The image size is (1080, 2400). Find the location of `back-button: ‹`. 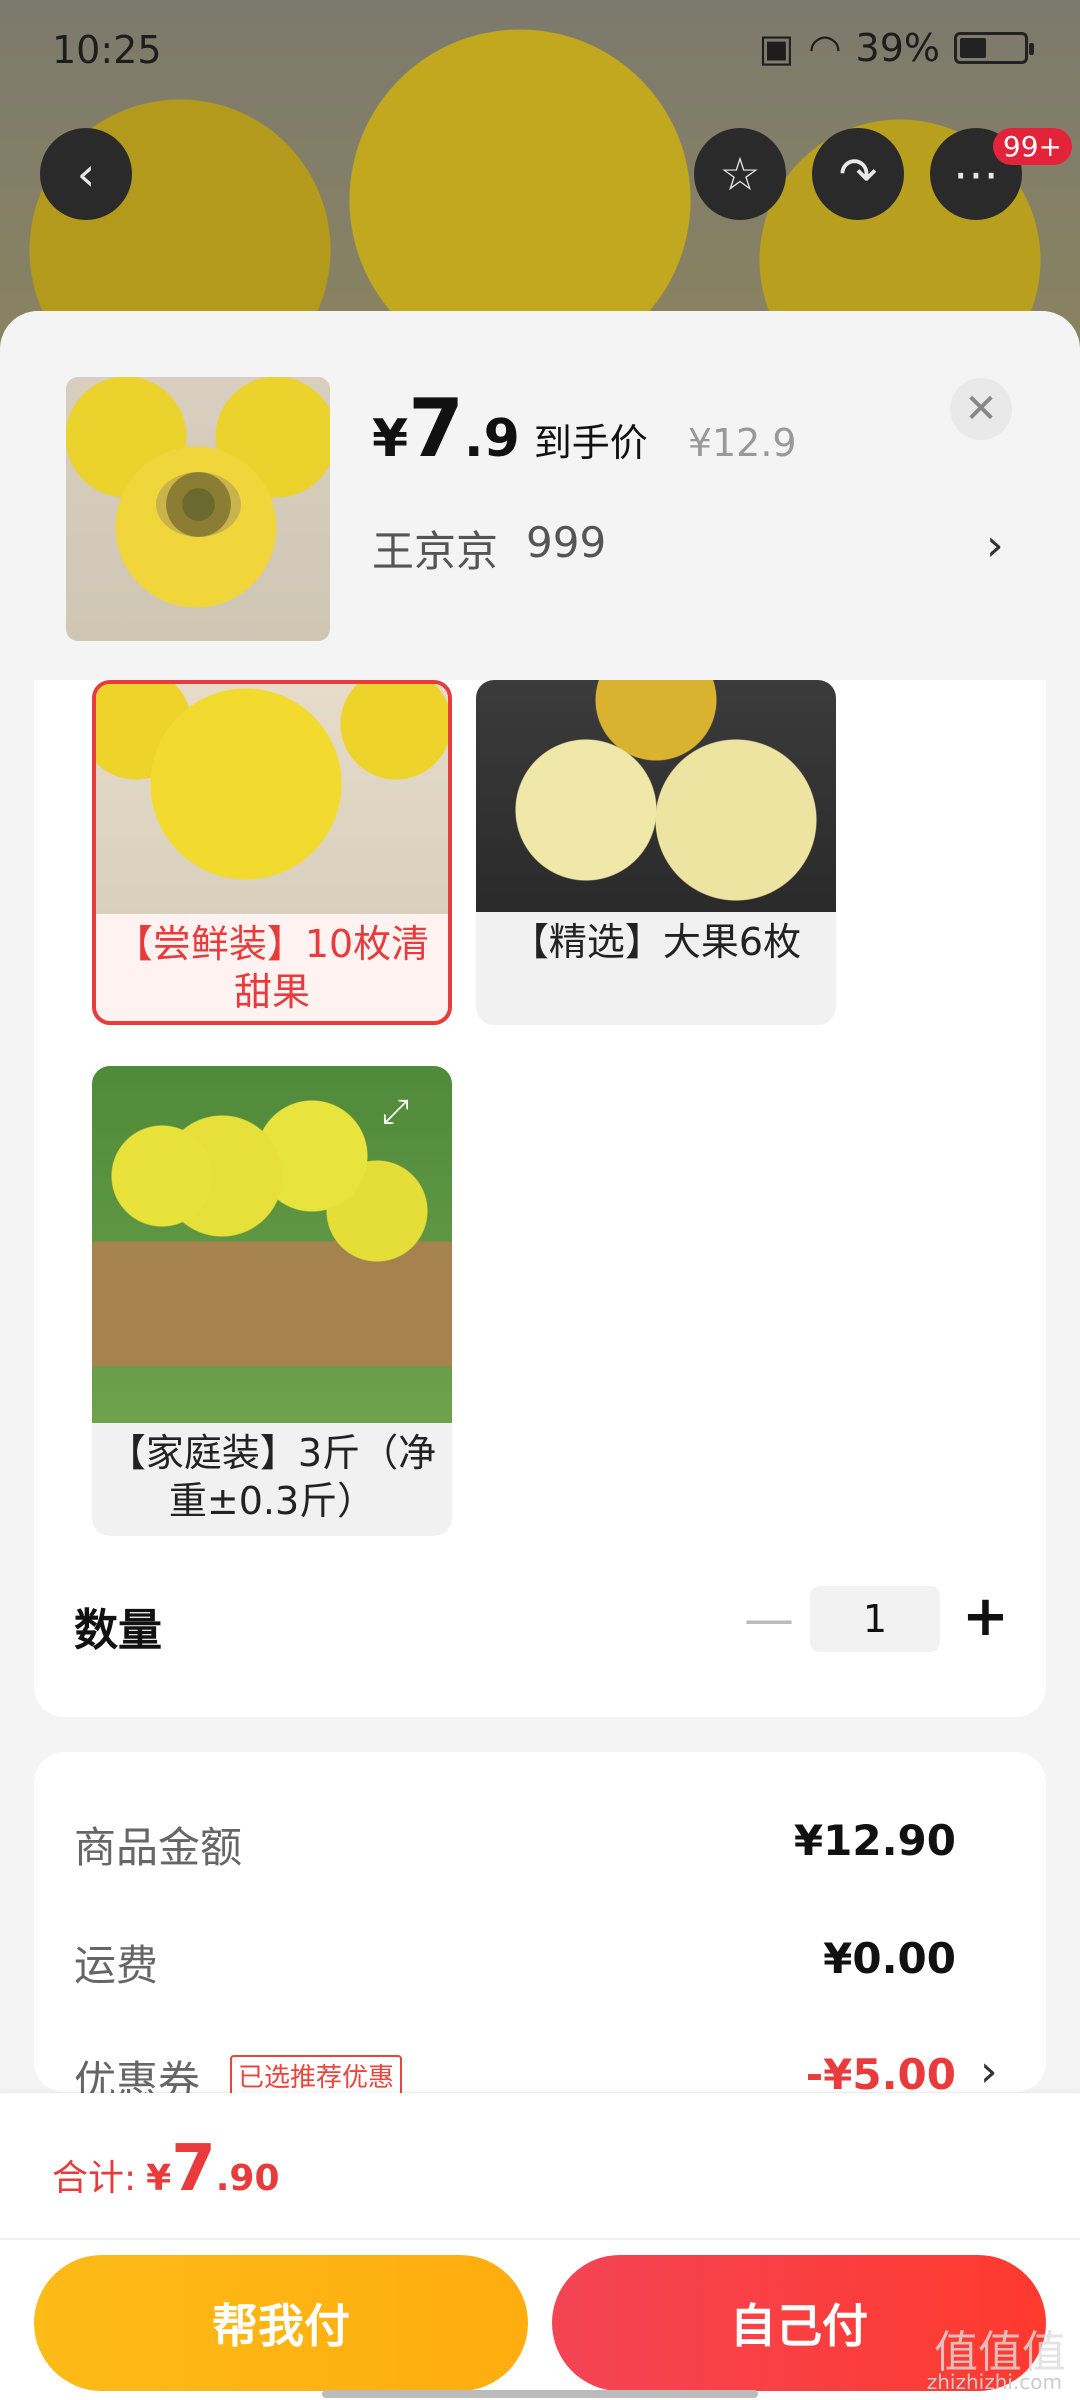

back-button: ‹ is located at coordinates (86, 174).